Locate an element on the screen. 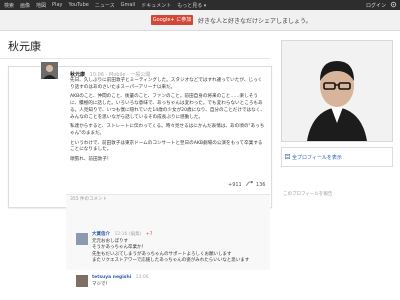 The height and width of the screenshot is (300, 400). comment-author: tetsuya negishi is located at coordinates (111, 277).